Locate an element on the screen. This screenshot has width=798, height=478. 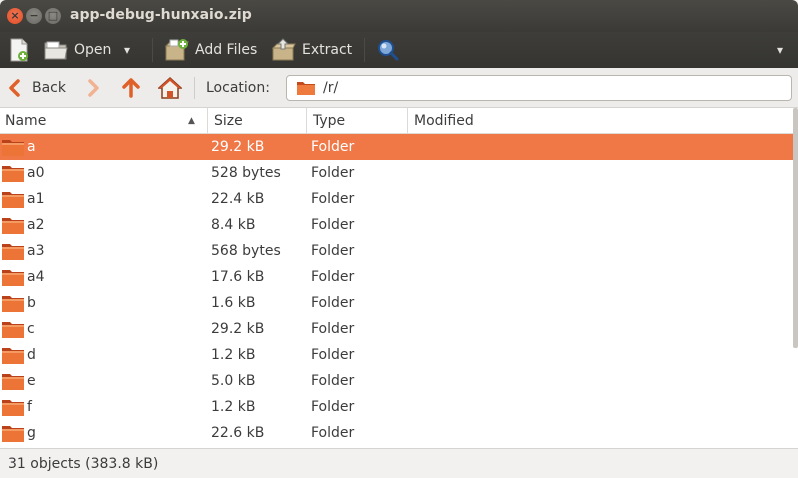
back-label: Back is located at coordinates (49, 88).